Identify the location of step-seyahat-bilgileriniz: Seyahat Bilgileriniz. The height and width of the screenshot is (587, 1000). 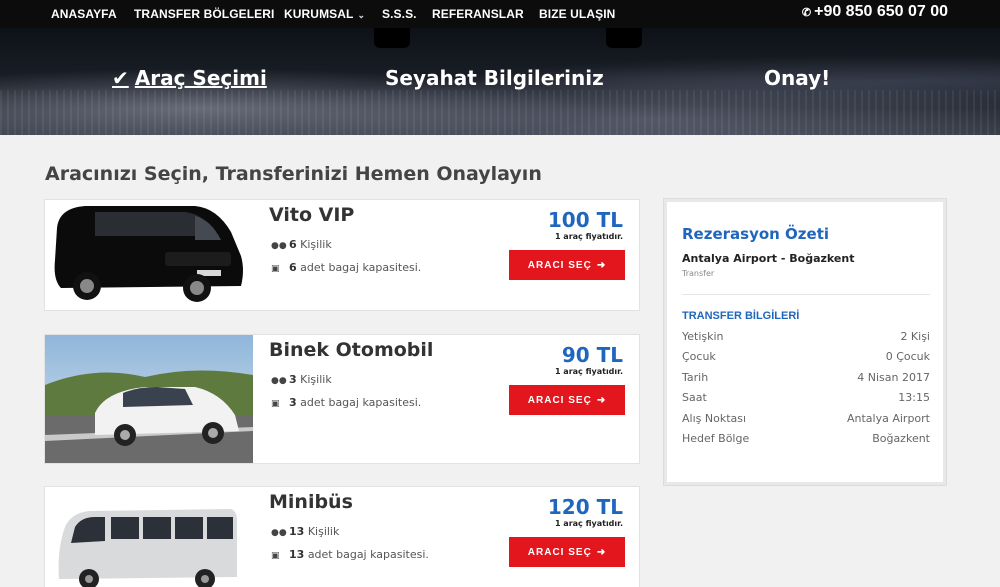
(494, 78).